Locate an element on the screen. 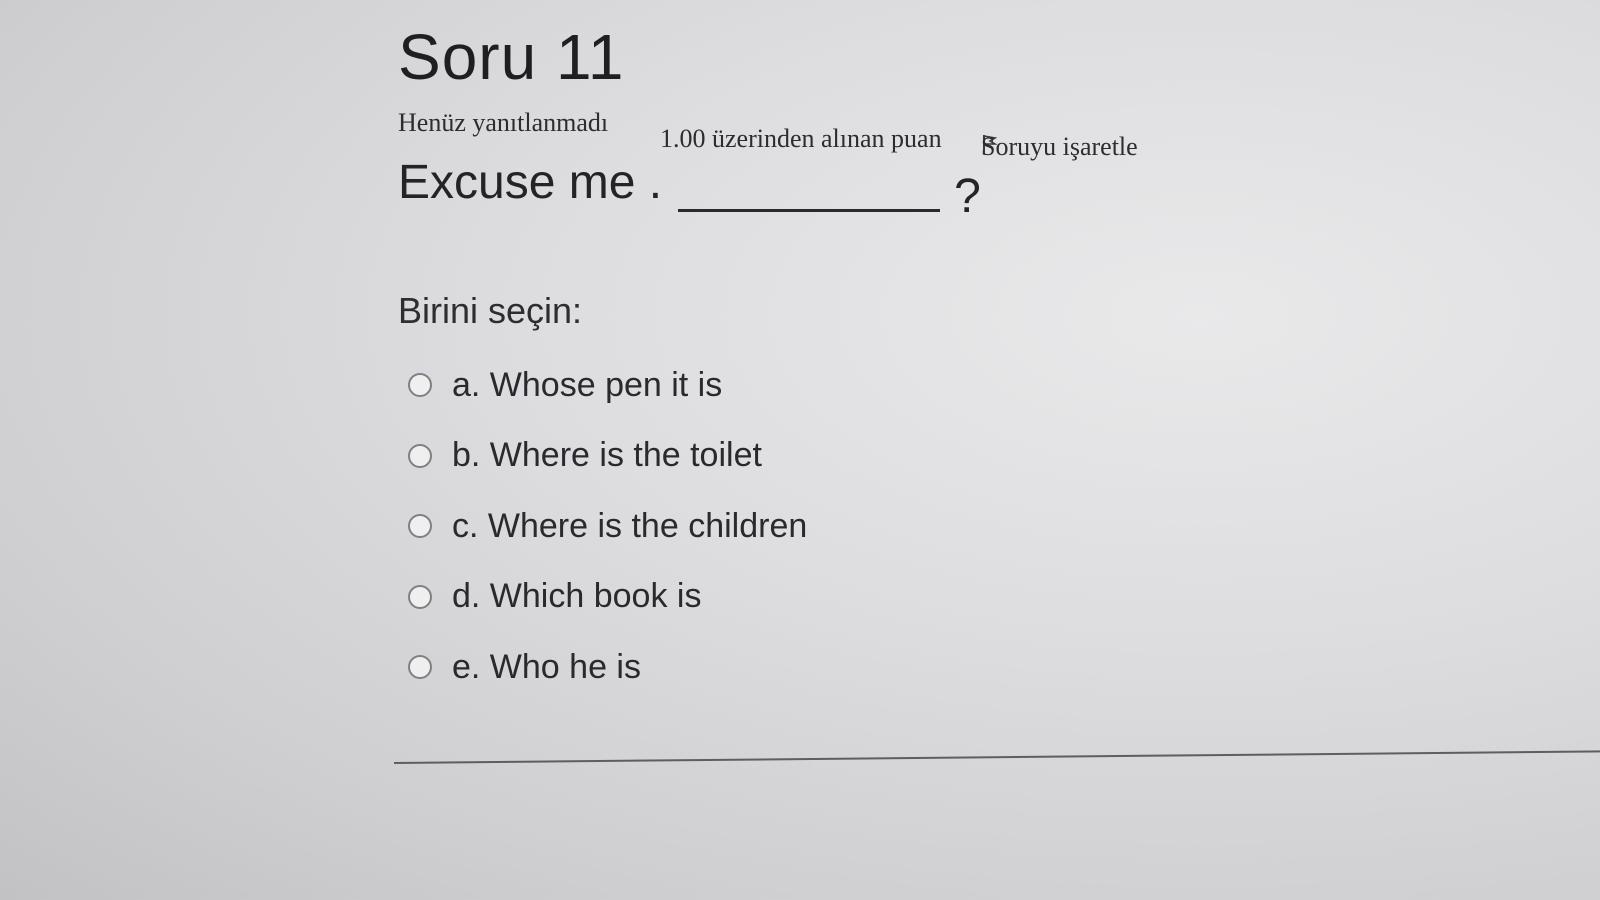 This screenshot has width=1600, height=900. question-text: Excuse me .? is located at coordinates (689, 189).